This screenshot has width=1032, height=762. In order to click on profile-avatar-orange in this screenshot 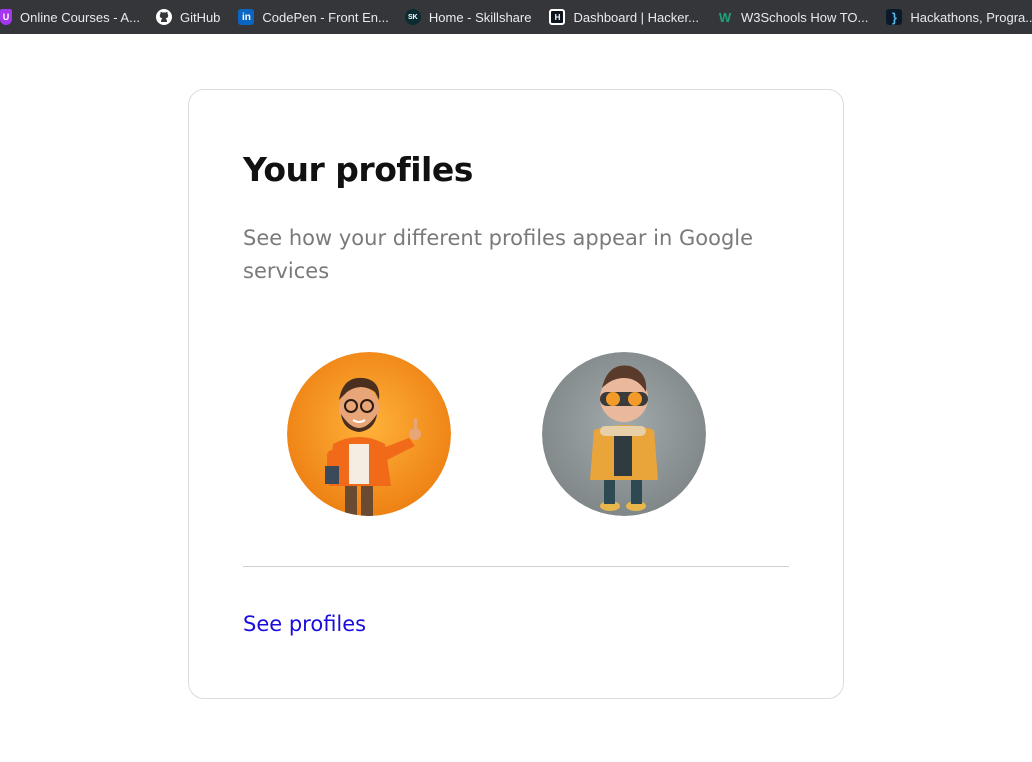, I will do `click(369, 434)`.